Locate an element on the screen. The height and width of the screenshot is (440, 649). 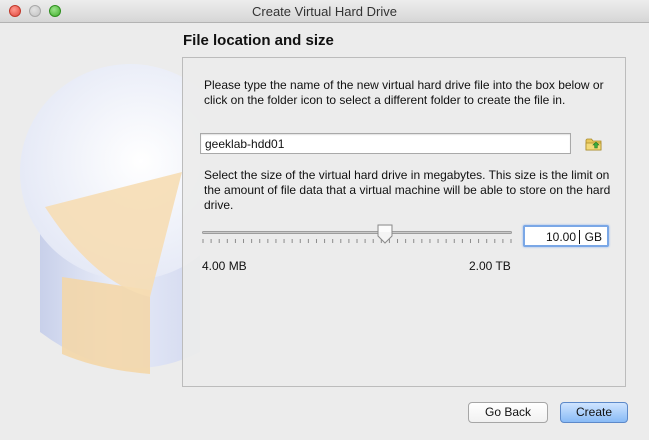
window-title: Create Virtual Hard Drive is located at coordinates (324, 11).